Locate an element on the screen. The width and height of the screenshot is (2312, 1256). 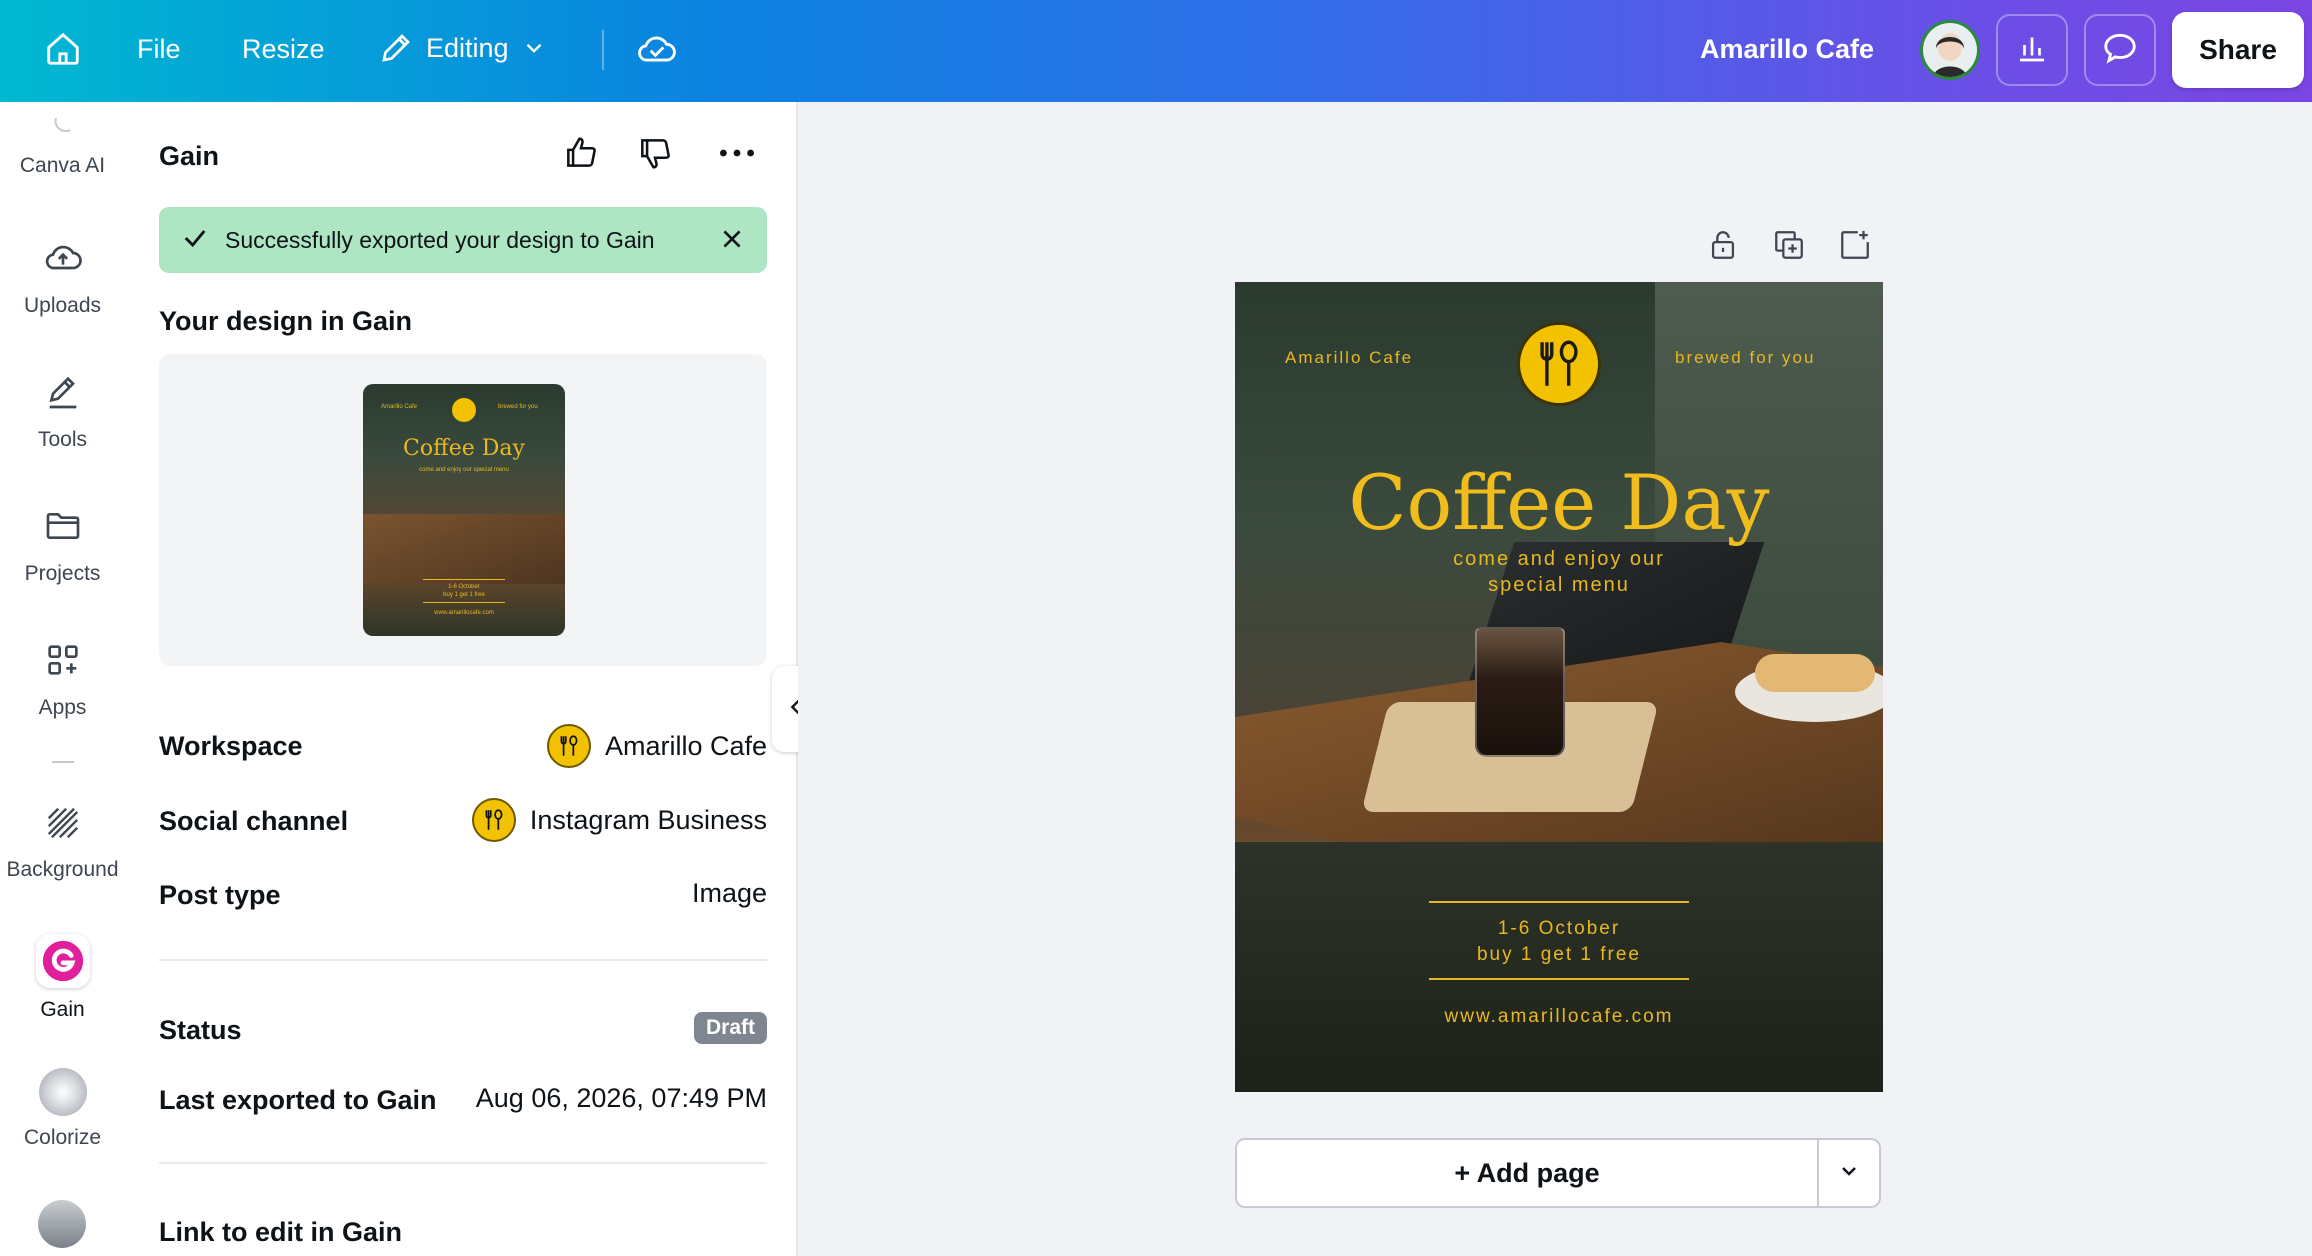
rail-label: Tools is located at coordinates (62, 439).